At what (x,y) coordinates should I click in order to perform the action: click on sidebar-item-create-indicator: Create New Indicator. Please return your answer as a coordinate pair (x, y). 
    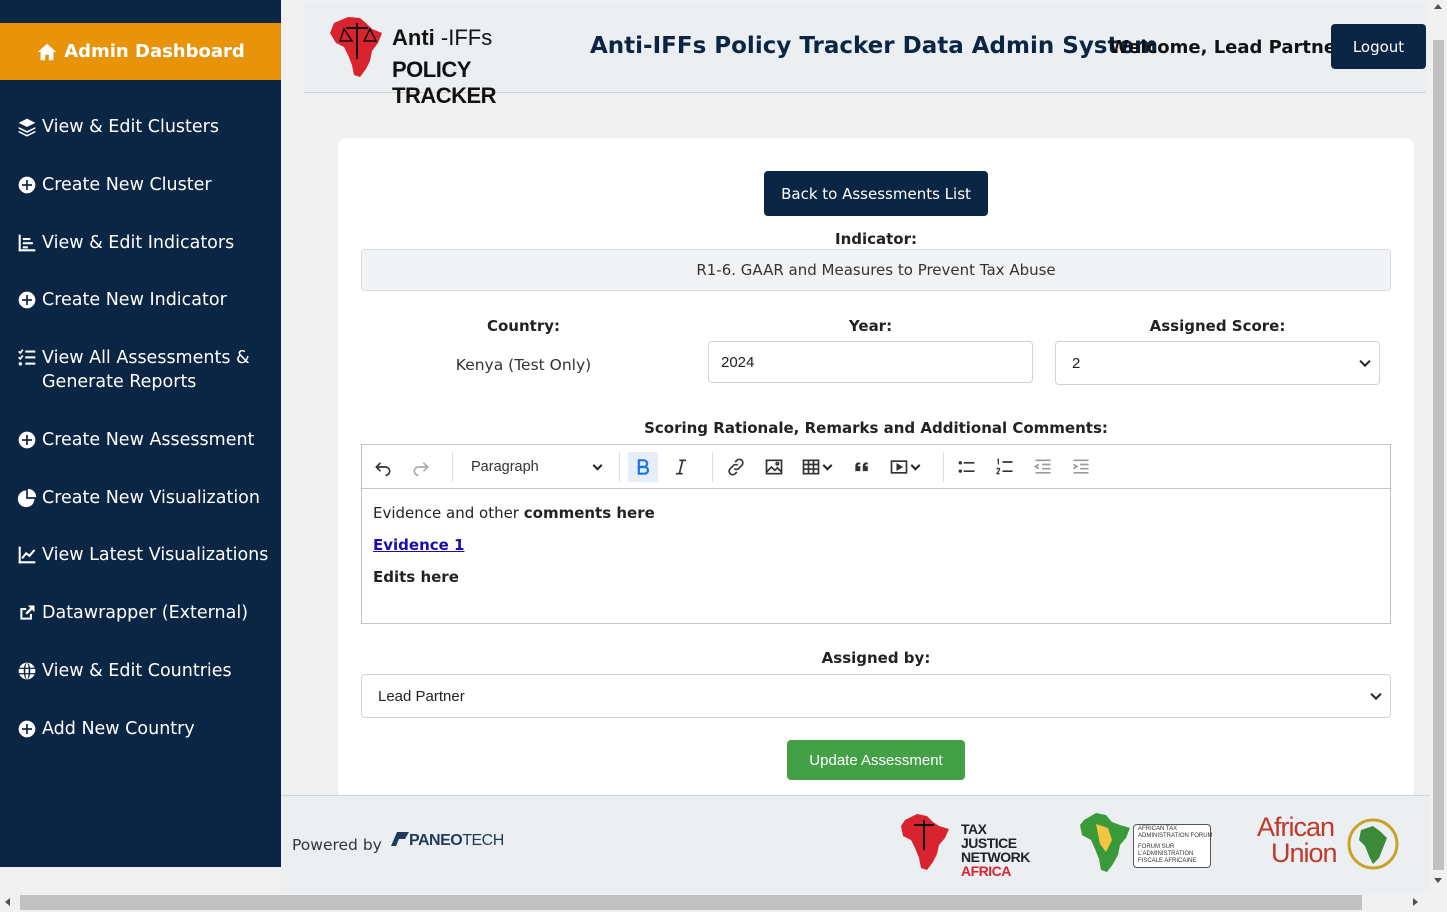
    Looking at the image, I should click on (118, 300).